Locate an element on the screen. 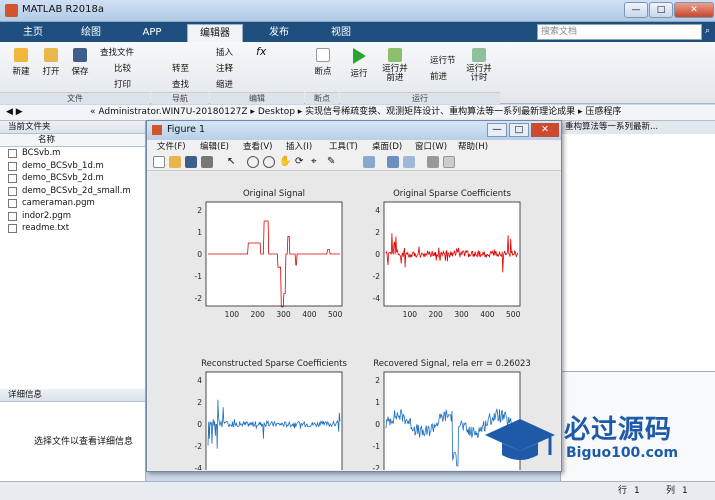 This screenshot has width=715, height=500. x-tick-label: 500 is located at coordinates (513, 314).